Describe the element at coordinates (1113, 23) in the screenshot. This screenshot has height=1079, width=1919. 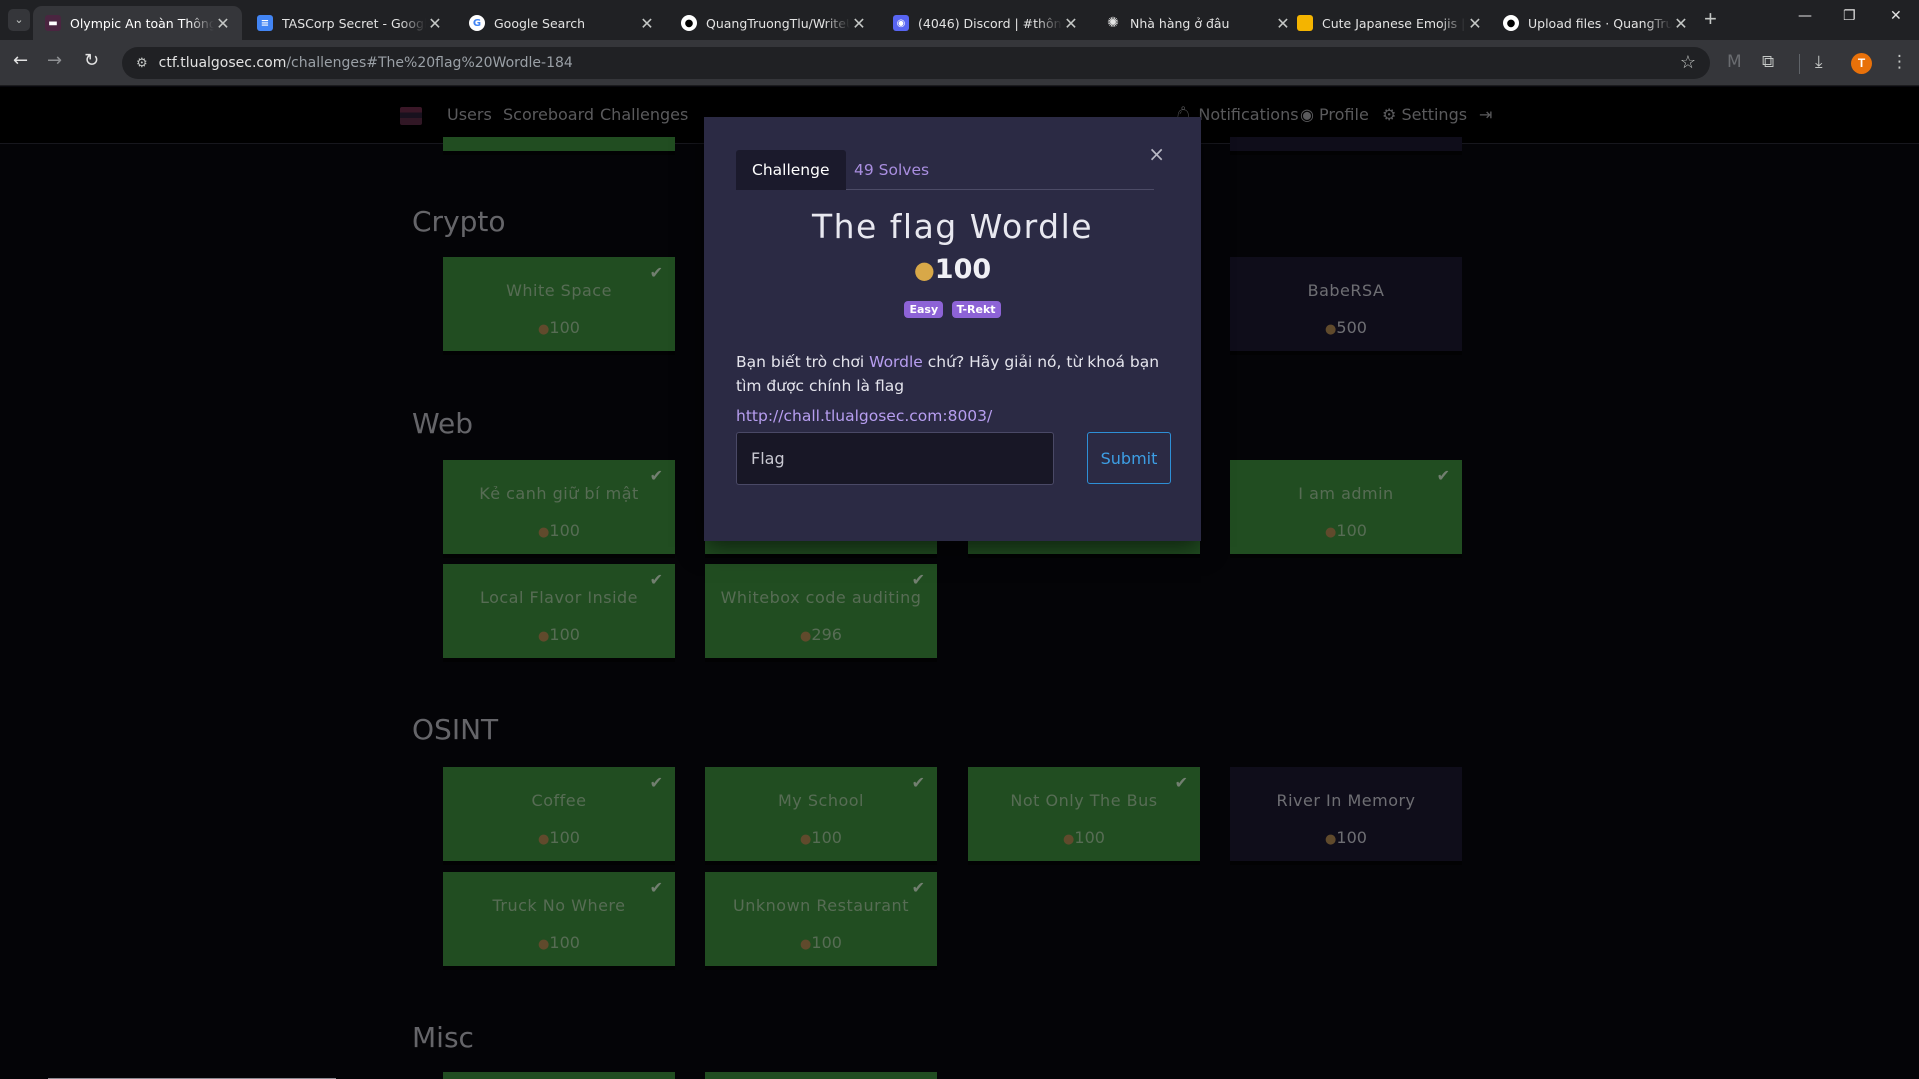
I see `openai-icon: ✺` at that location.